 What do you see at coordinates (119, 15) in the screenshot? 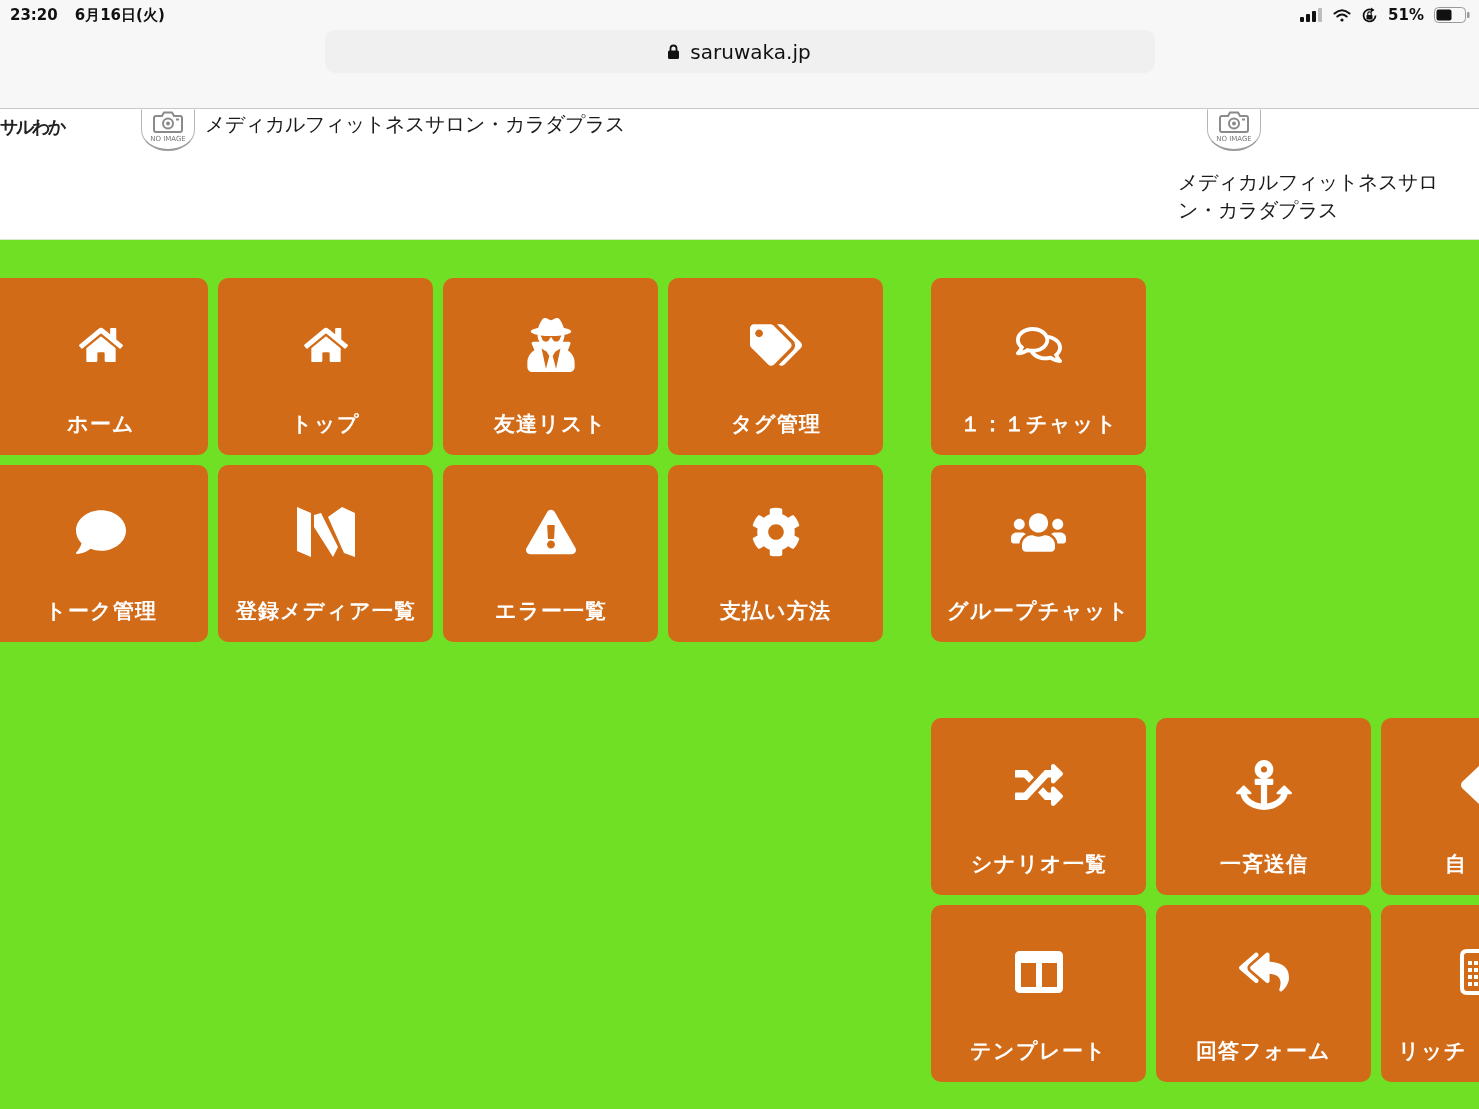
I see `status-date: 6月16日(火)` at bounding box center [119, 15].